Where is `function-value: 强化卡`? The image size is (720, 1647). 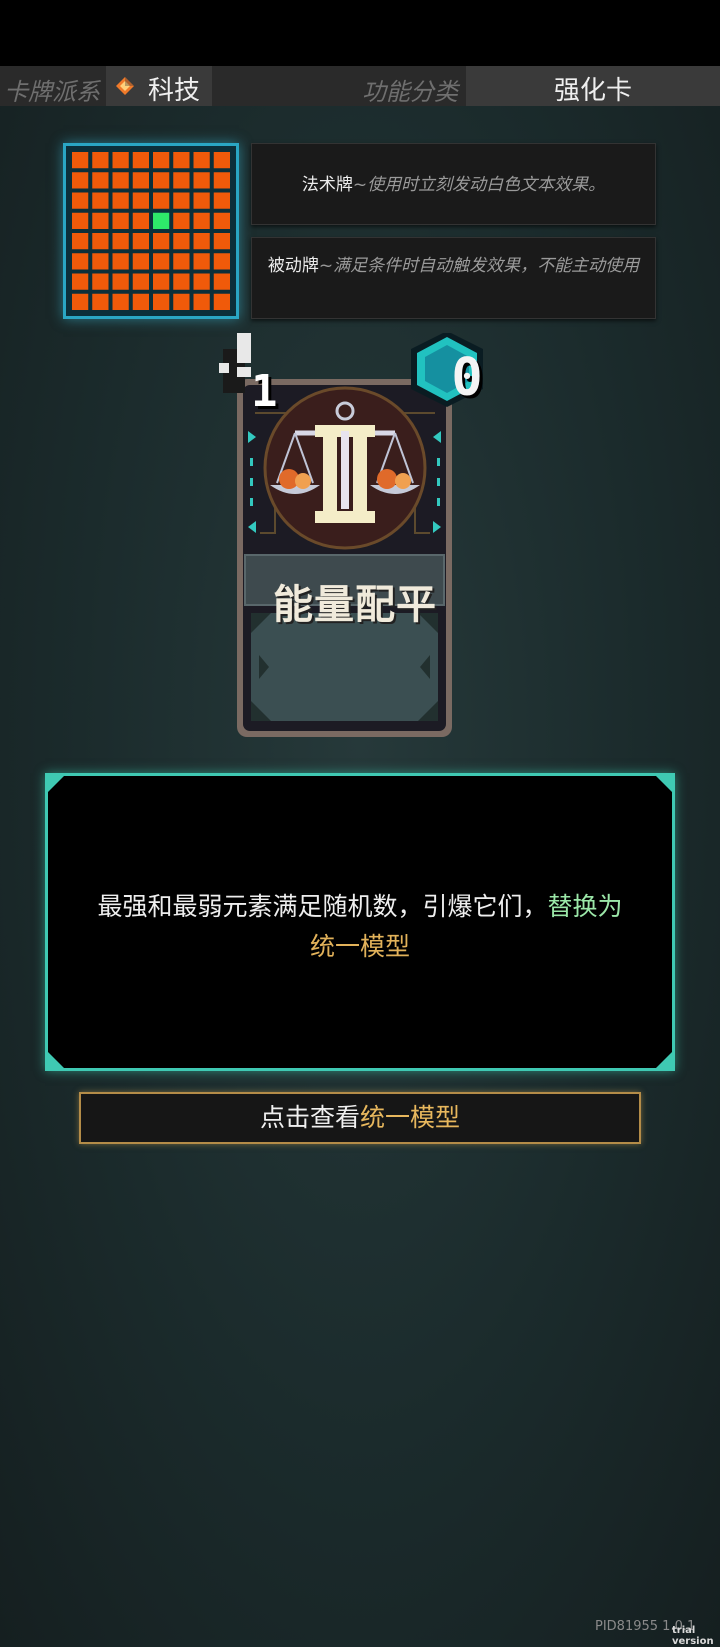
function-value: 强化卡 is located at coordinates (592, 91).